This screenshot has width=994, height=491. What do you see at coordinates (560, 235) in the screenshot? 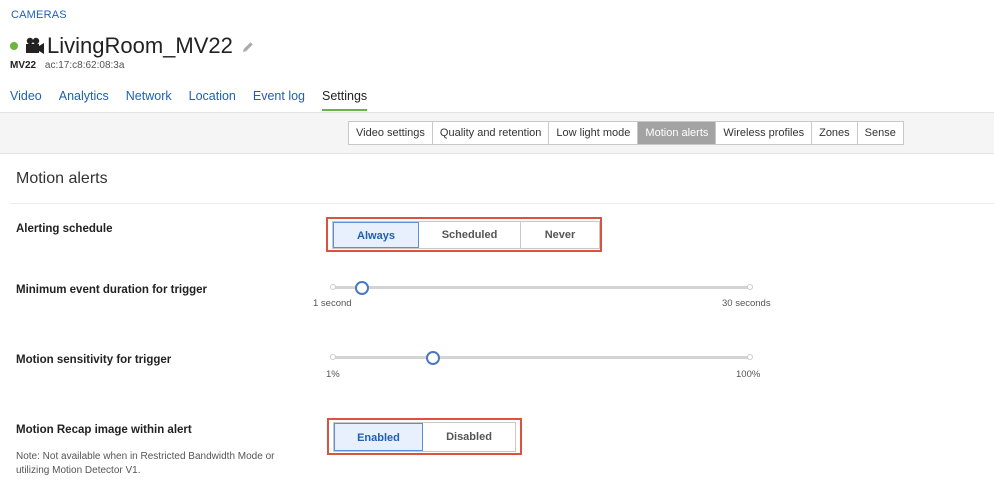
I see `schedule-never-button: Never` at bounding box center [560, 235].